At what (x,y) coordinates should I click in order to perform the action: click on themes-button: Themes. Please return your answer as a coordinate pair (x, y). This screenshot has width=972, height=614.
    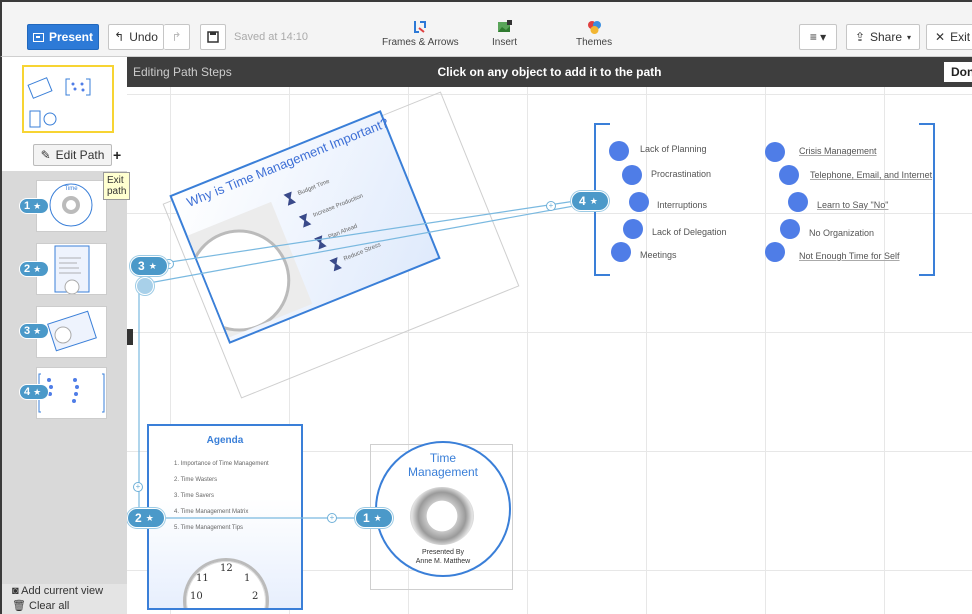
    Looking at the image, I should click on (594, 33).